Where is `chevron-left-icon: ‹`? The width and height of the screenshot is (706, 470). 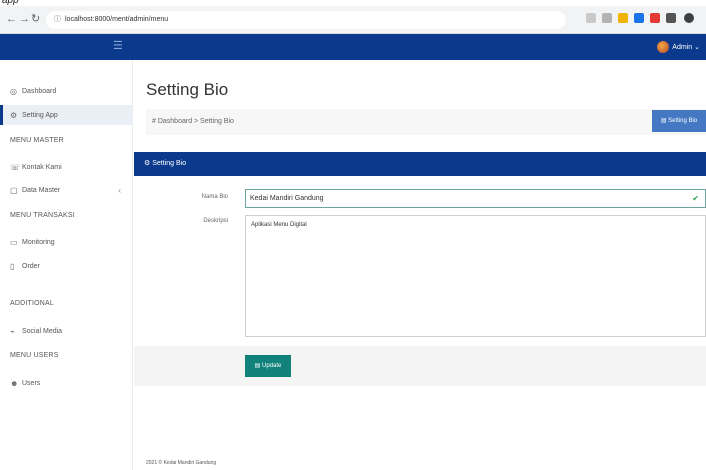
chevron-left-icon: ‹ is located at coordinates (119, 190).